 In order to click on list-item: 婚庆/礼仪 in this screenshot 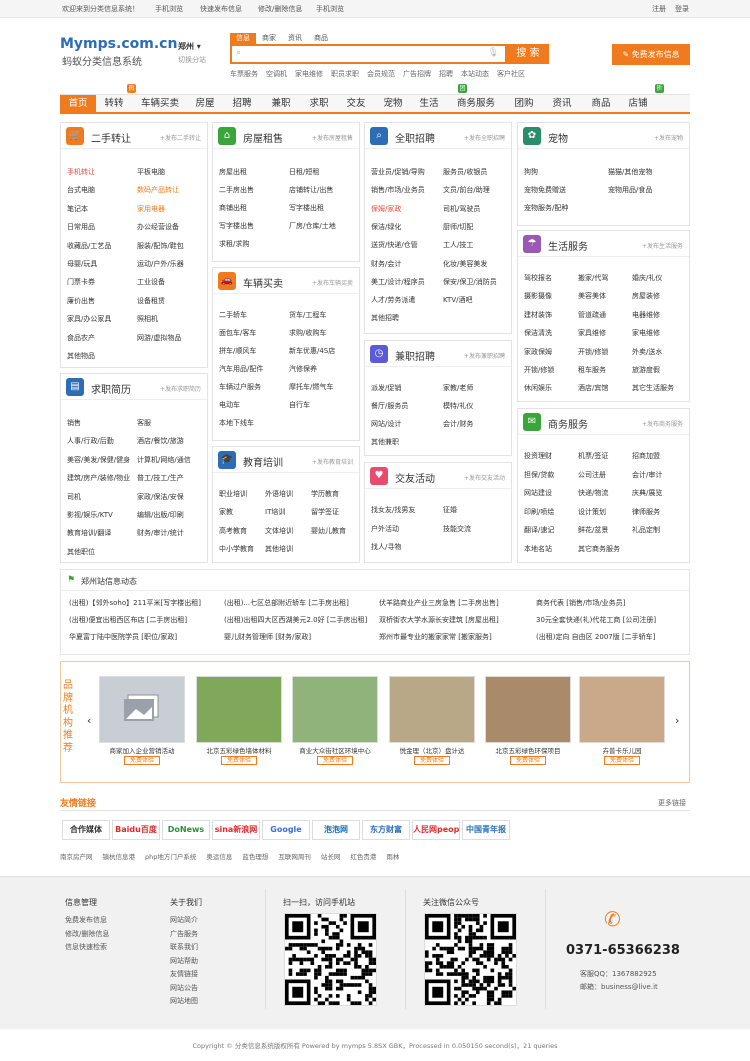, I will do `click(659, 278)`.